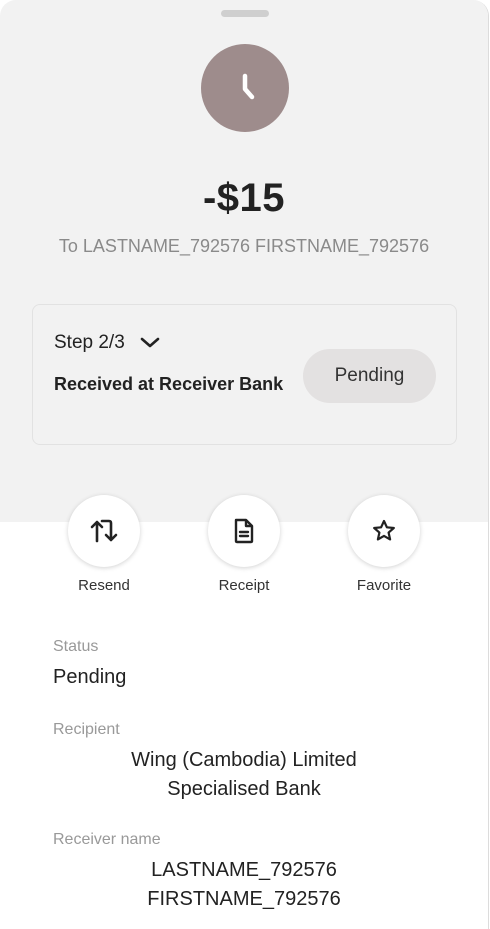  I want to click on resend-action: Resend, so click(104, 544).